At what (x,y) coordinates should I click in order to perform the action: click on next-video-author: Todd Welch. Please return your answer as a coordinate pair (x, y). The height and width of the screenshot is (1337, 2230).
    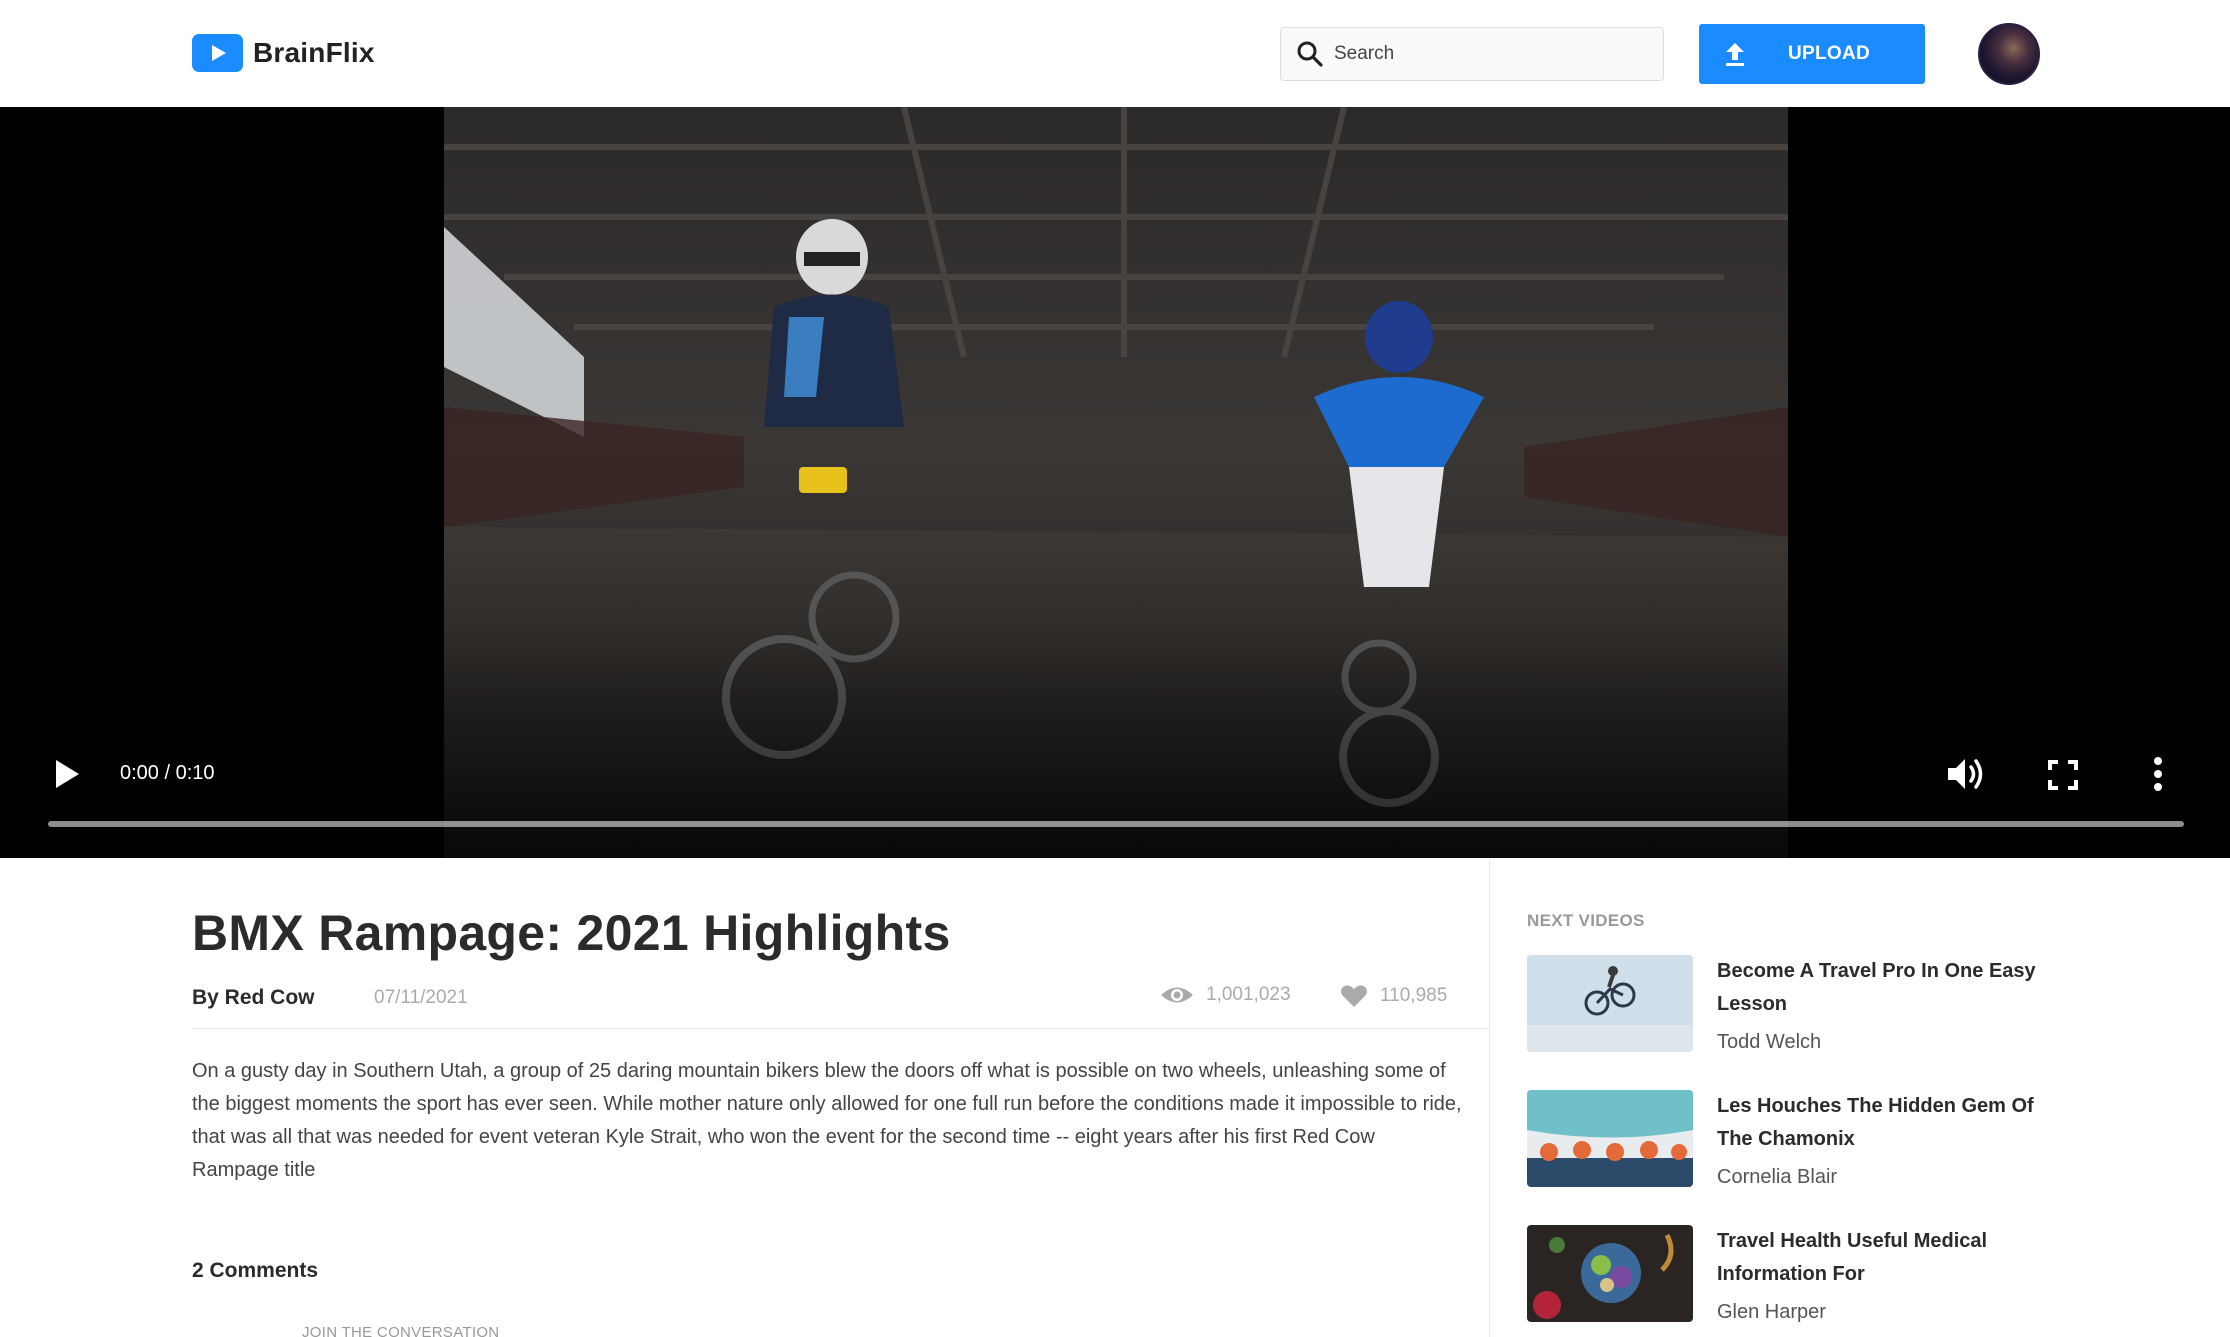
    Looking at the image, I should click on (1769, 1042).